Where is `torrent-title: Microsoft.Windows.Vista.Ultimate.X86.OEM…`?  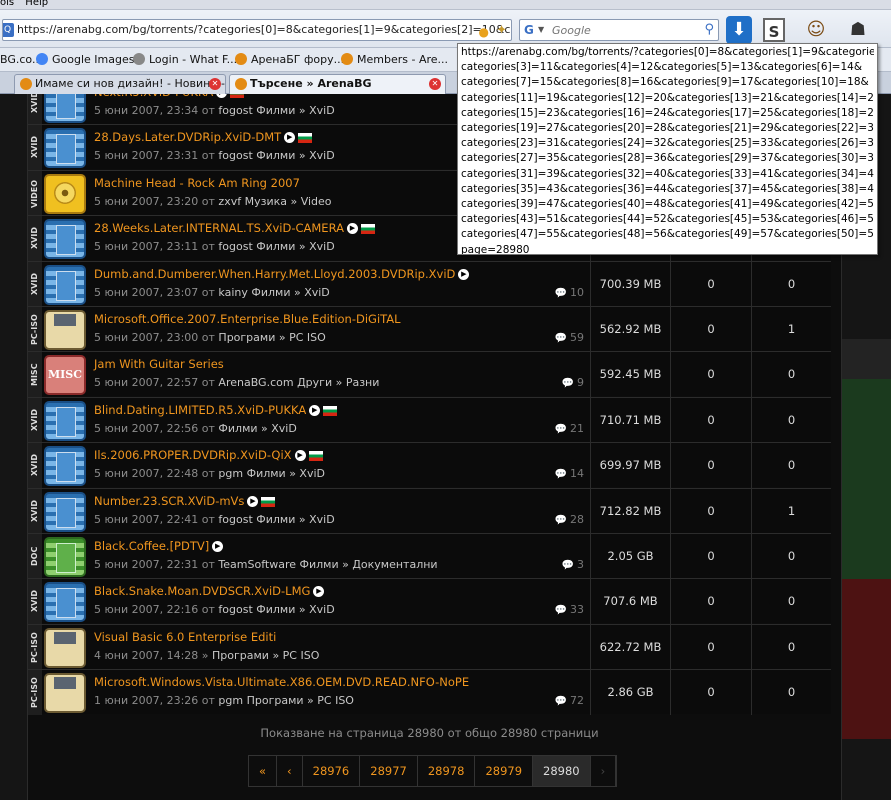 torrent-title: Microsoft.Windows.Vista.Ultimate.X86.OEM… is located at coordinates (281, 682).